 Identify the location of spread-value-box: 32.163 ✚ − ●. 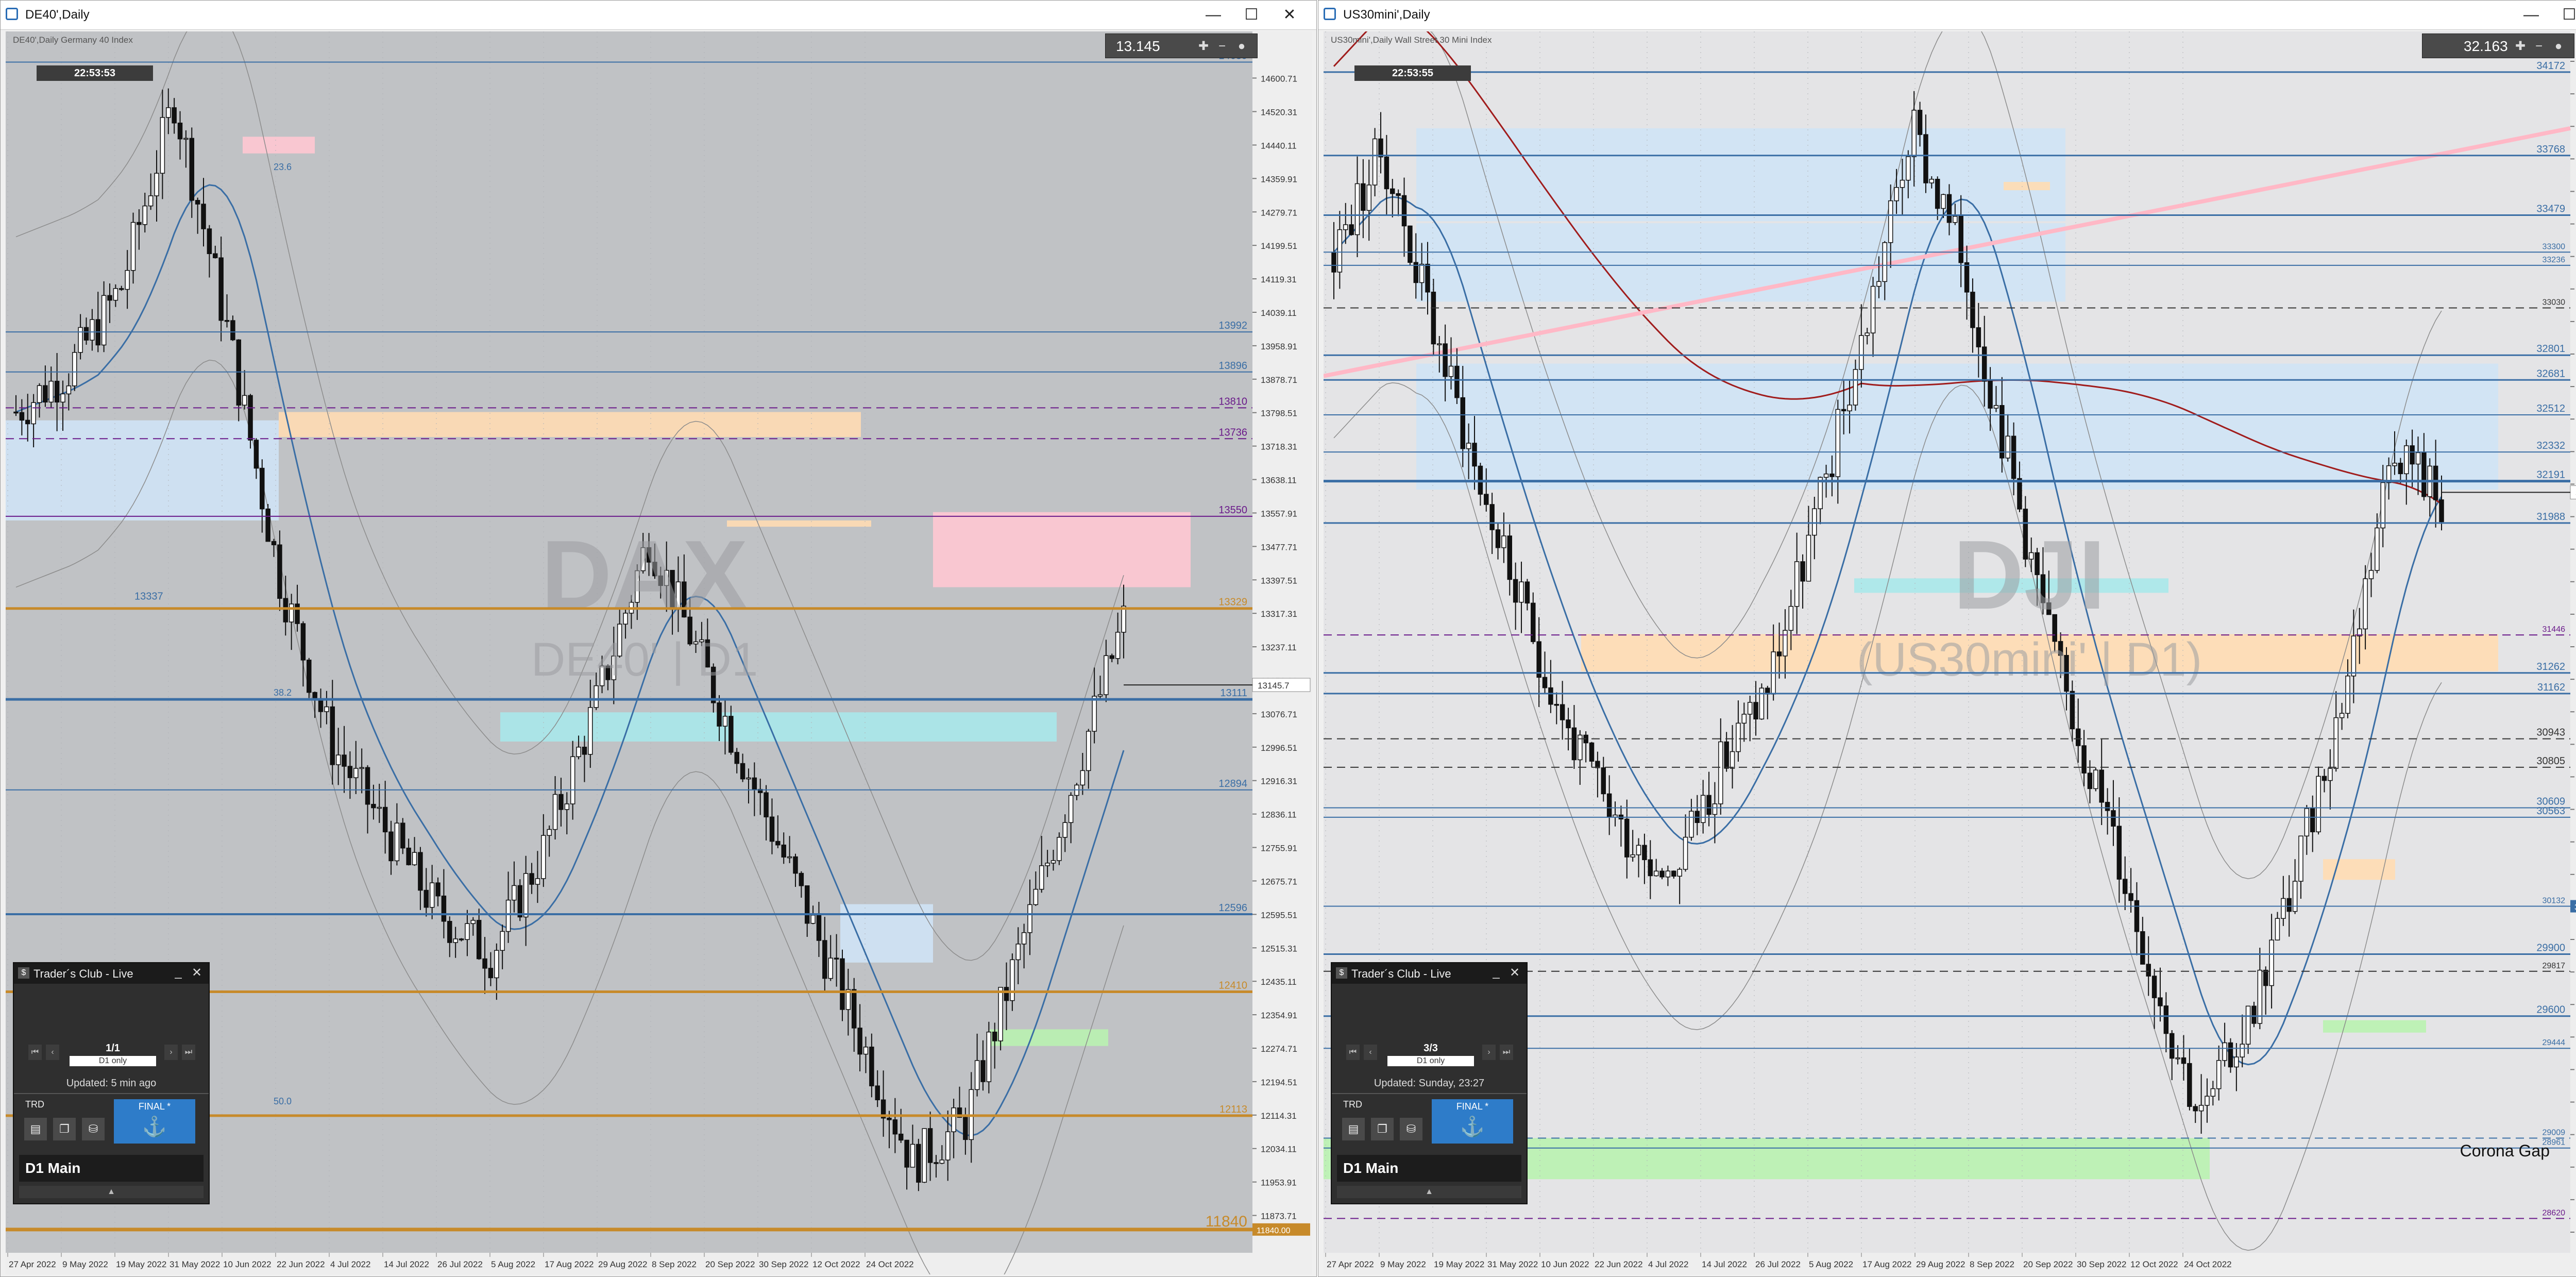
(2498, 45).